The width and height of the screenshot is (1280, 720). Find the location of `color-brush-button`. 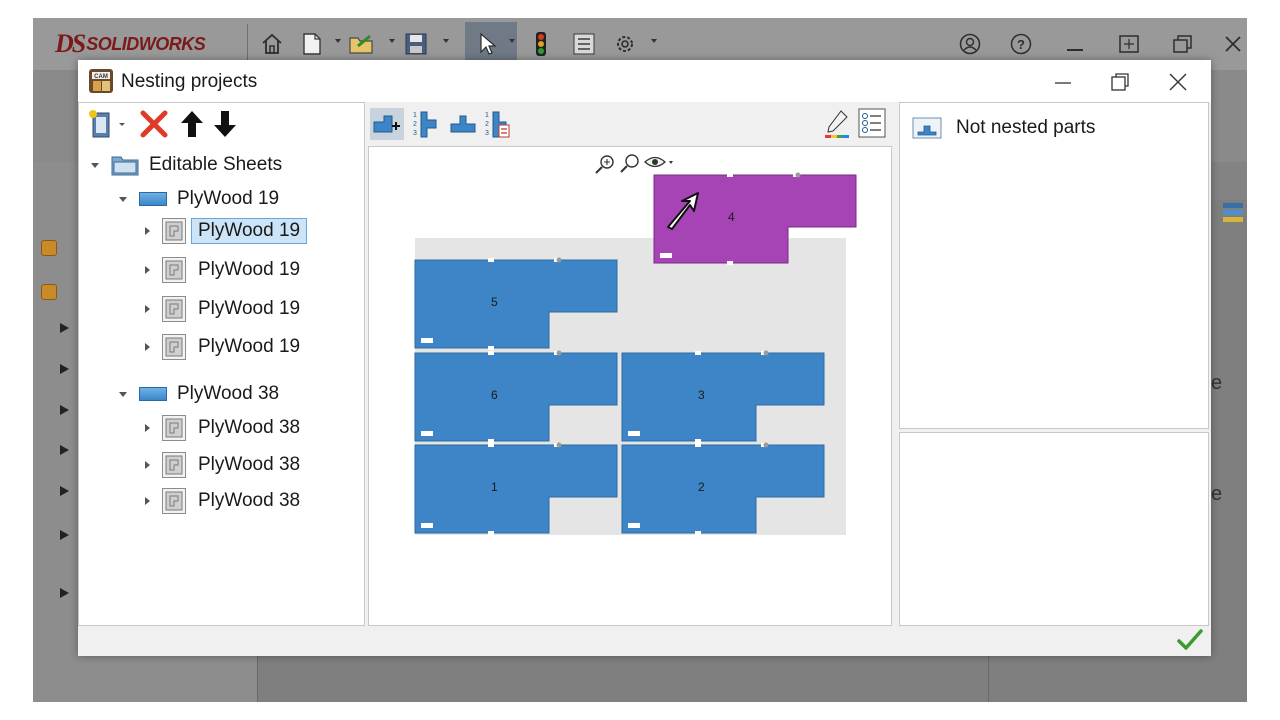

color-brush-button is located at coordinates (837, 124).